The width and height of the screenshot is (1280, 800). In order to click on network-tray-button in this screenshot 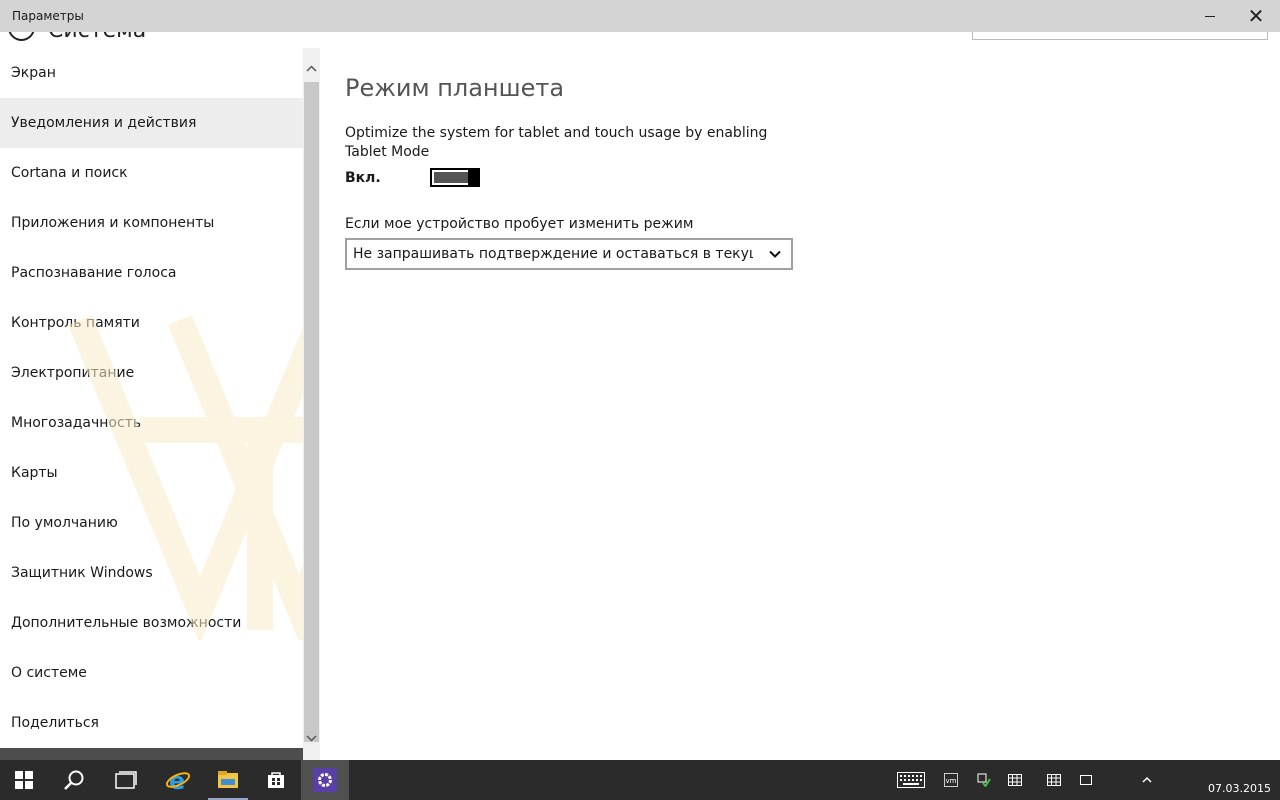, I will do `click(984, 780)`.